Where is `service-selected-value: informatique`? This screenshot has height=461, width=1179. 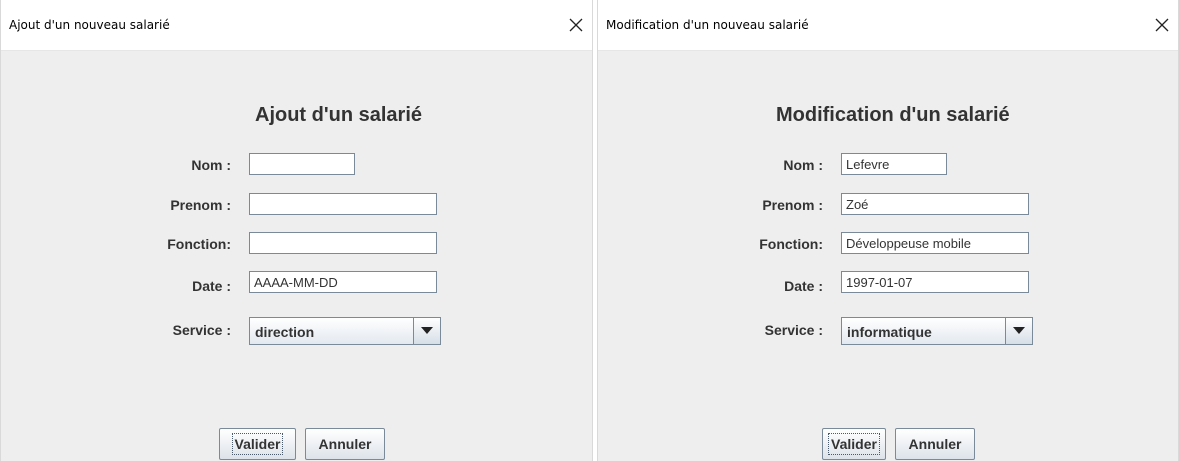
service-selected-value: informatique is located at coordinates (889, 332).